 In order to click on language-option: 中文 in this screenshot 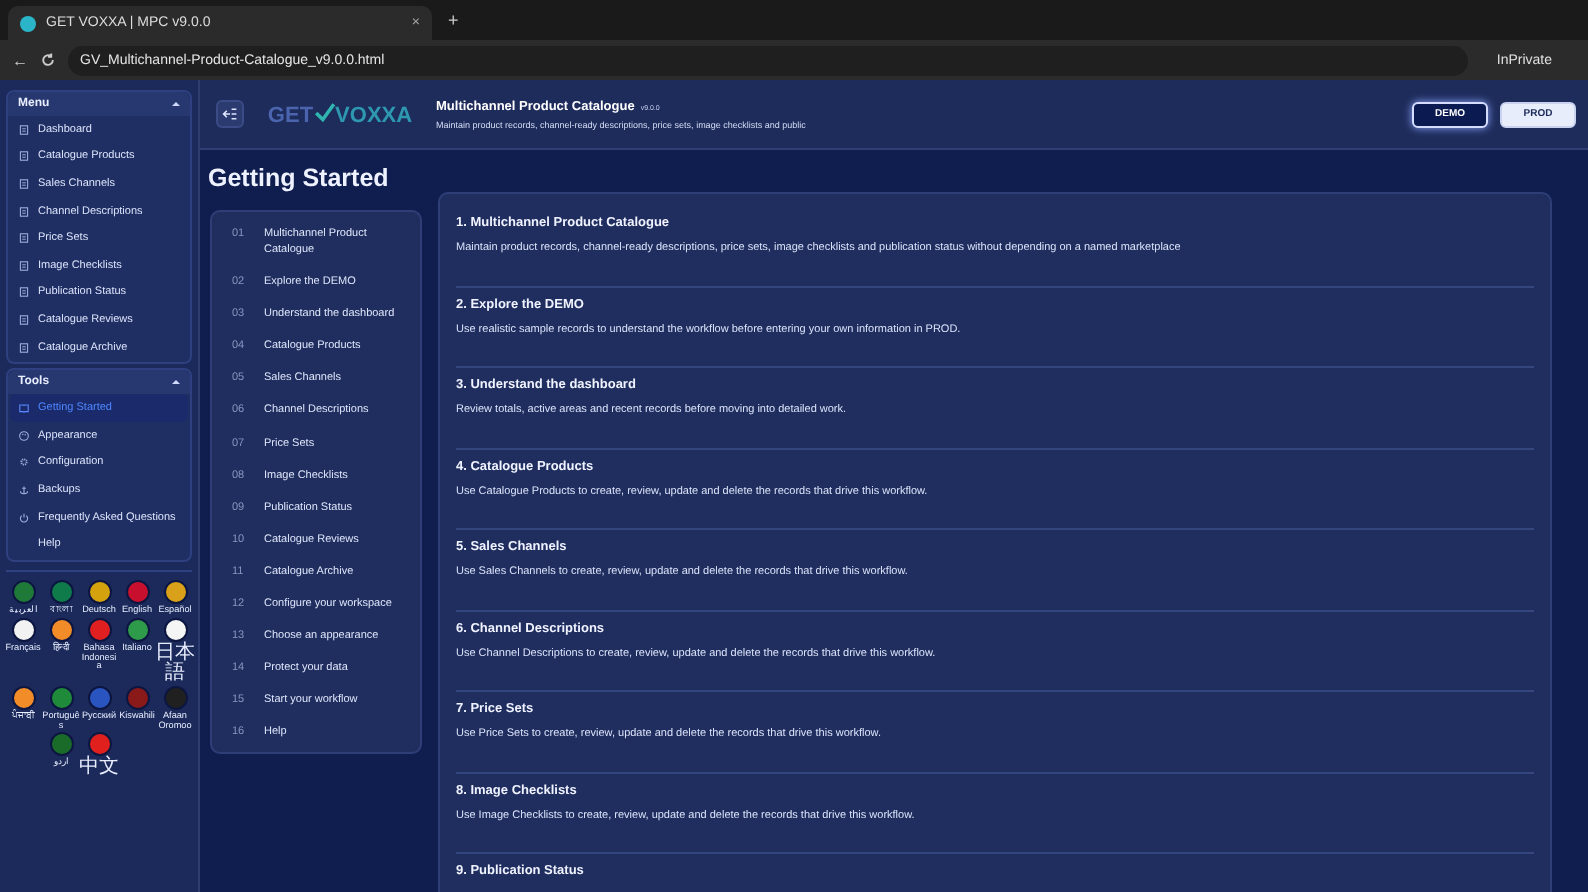, I will do `click(99, 755)`.